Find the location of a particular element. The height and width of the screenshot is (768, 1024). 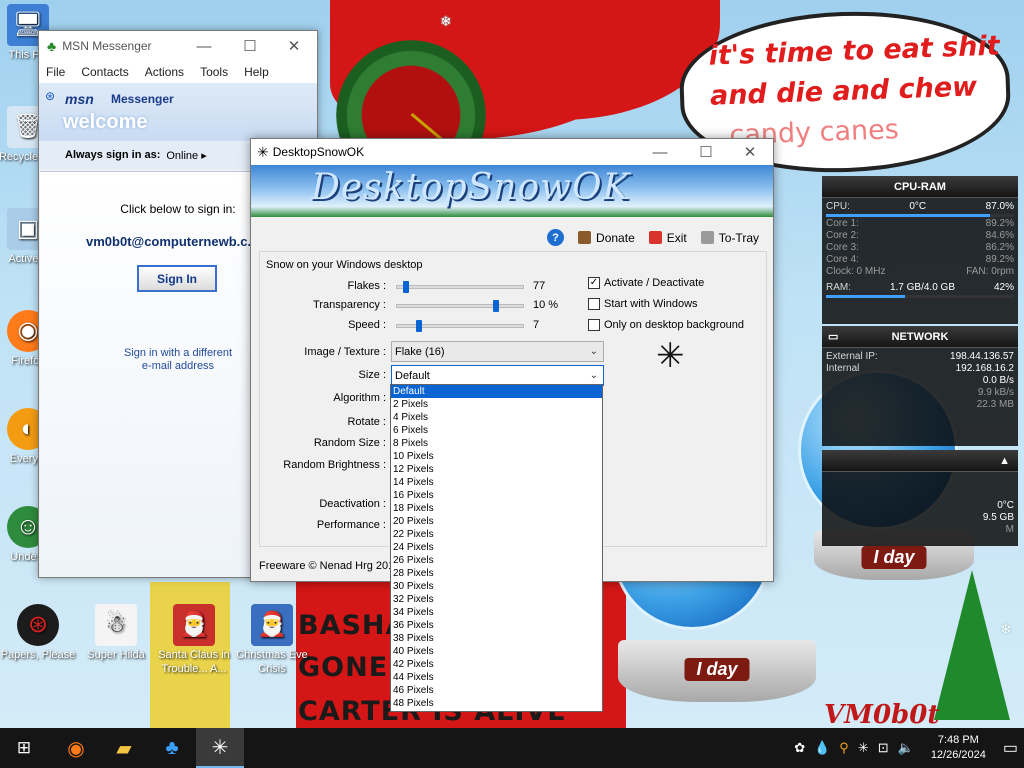

menu-tools: Tools is located at coordinates (214, 72).